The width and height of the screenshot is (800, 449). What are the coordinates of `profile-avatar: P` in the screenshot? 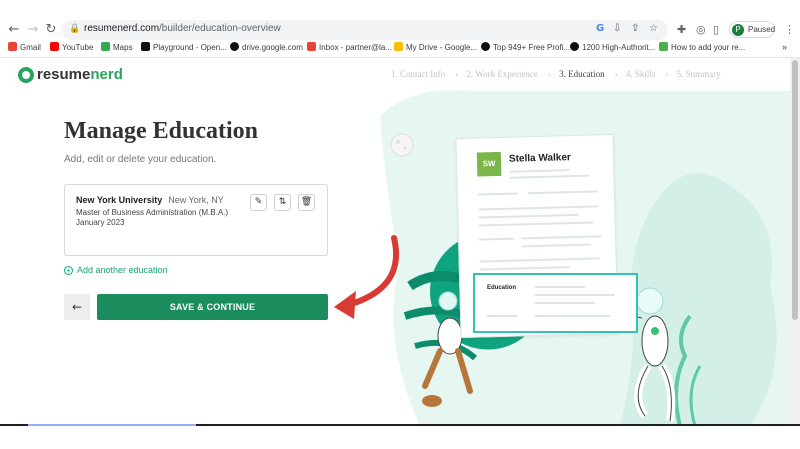 It's located at (738, 30).